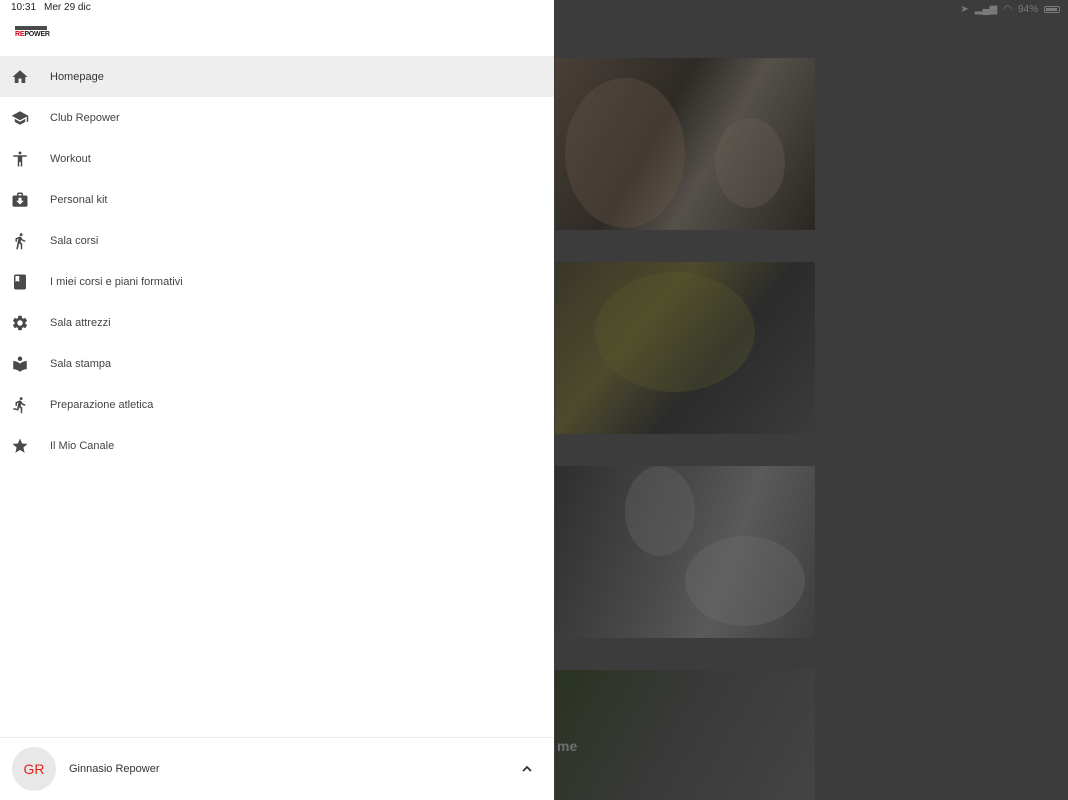  Describe the element at coordinates (116, 281) in the screenshot. I see `menu-item-label: I miei corsi e piani formativi` at that location.